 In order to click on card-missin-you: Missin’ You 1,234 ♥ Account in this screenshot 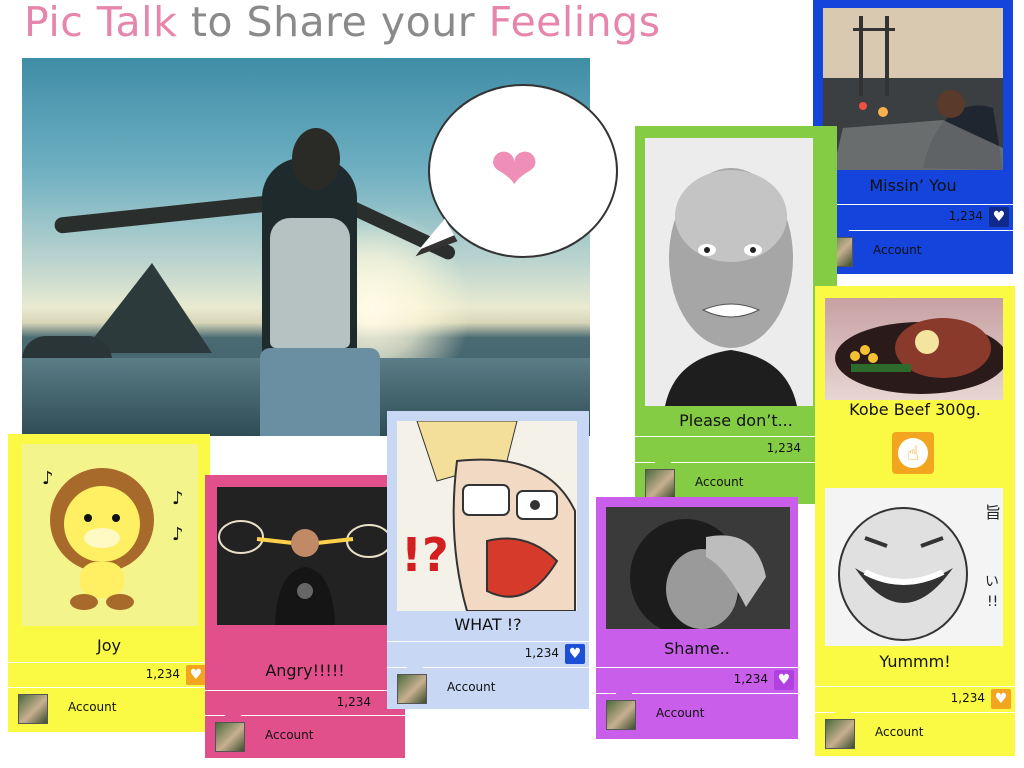, I will do `click(913, 137)`.